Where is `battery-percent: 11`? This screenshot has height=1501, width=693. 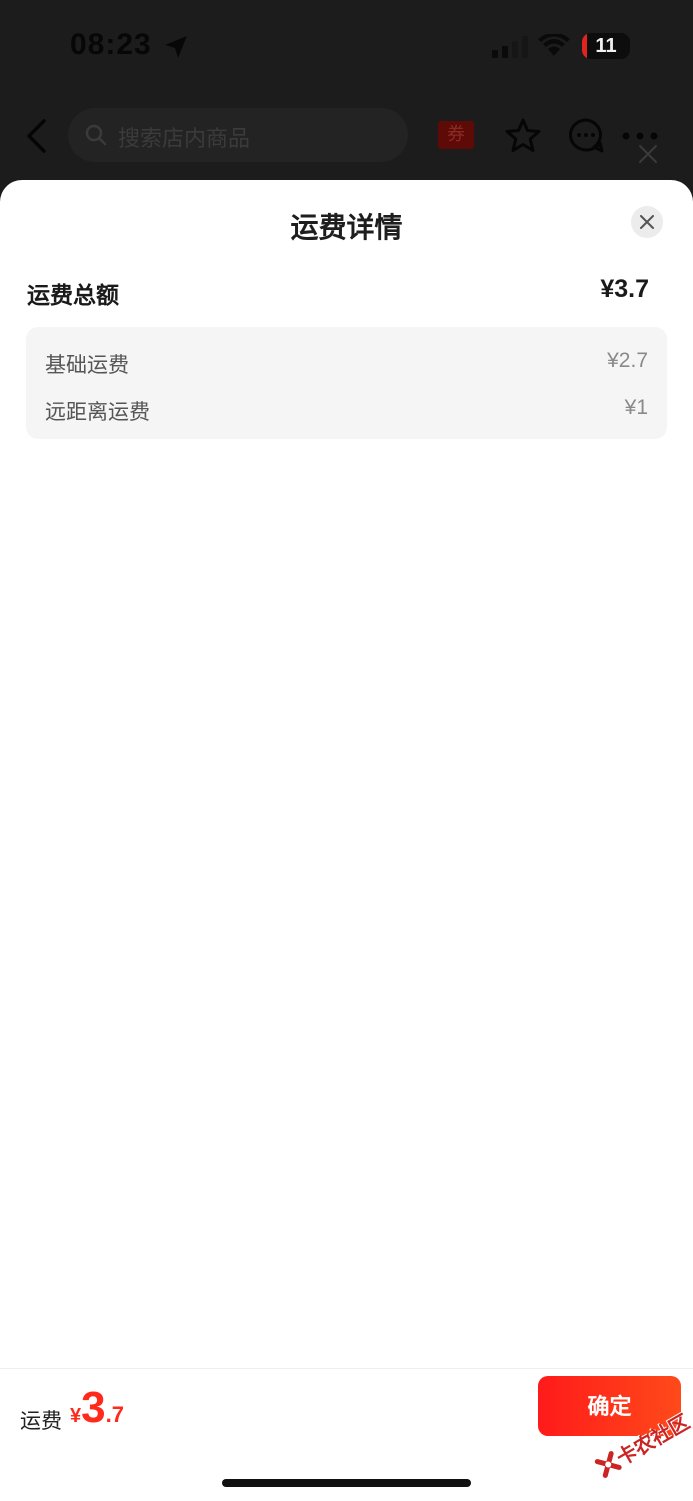
battery-percent: 11 is located at coordinates (606, 46).